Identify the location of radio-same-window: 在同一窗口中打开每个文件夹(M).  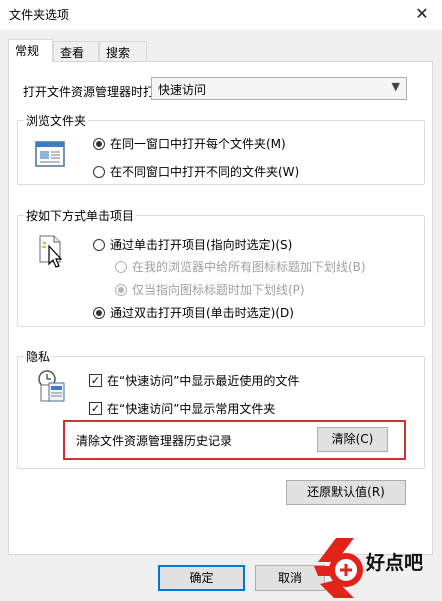
(189, 143).